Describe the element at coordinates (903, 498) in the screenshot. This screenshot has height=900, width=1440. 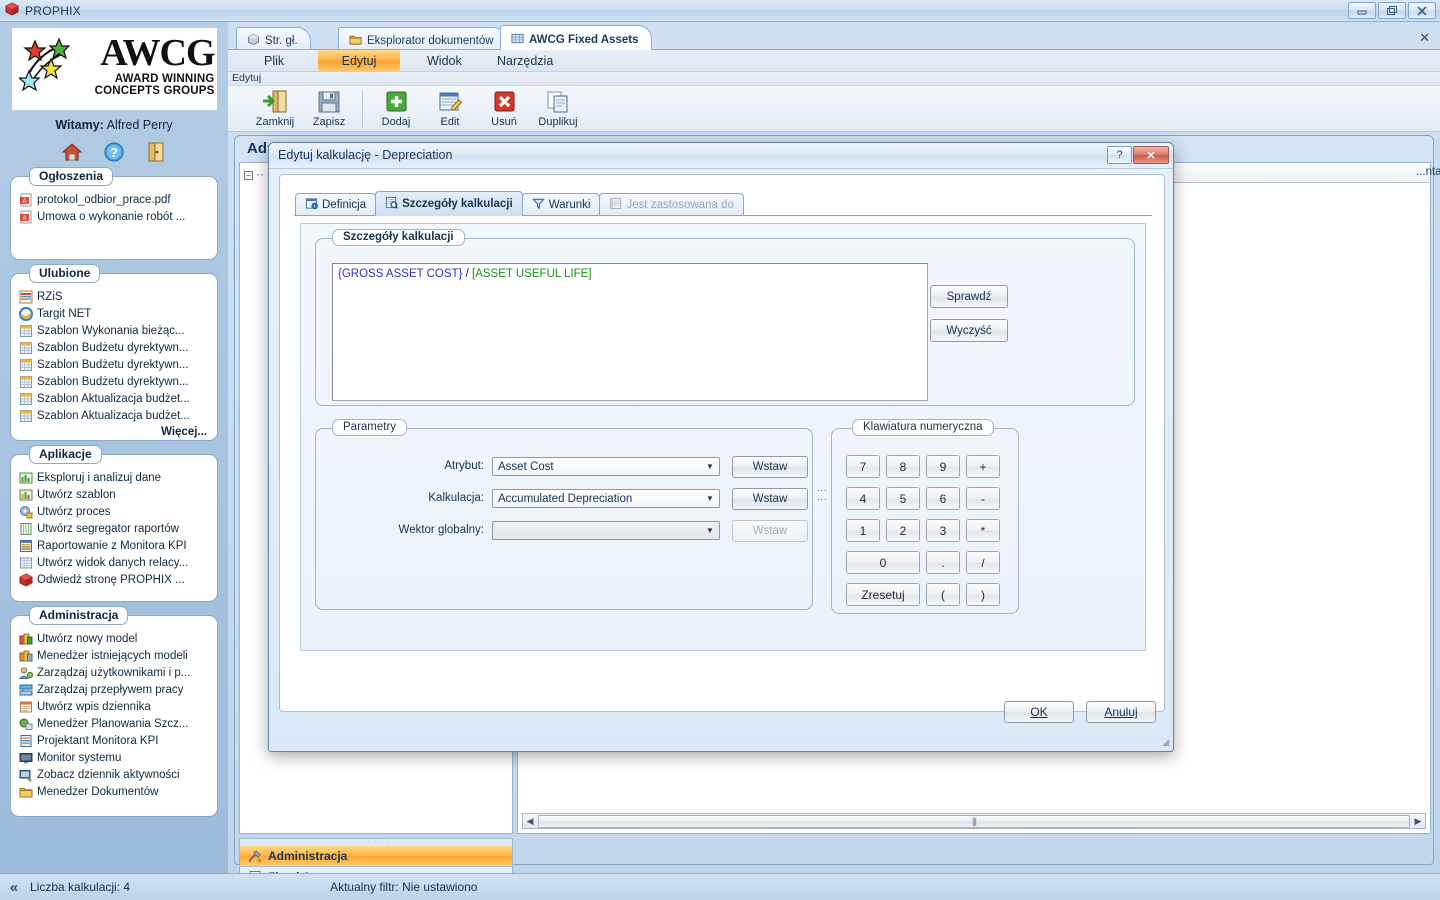
I see `keypad-5: 5` at that location.